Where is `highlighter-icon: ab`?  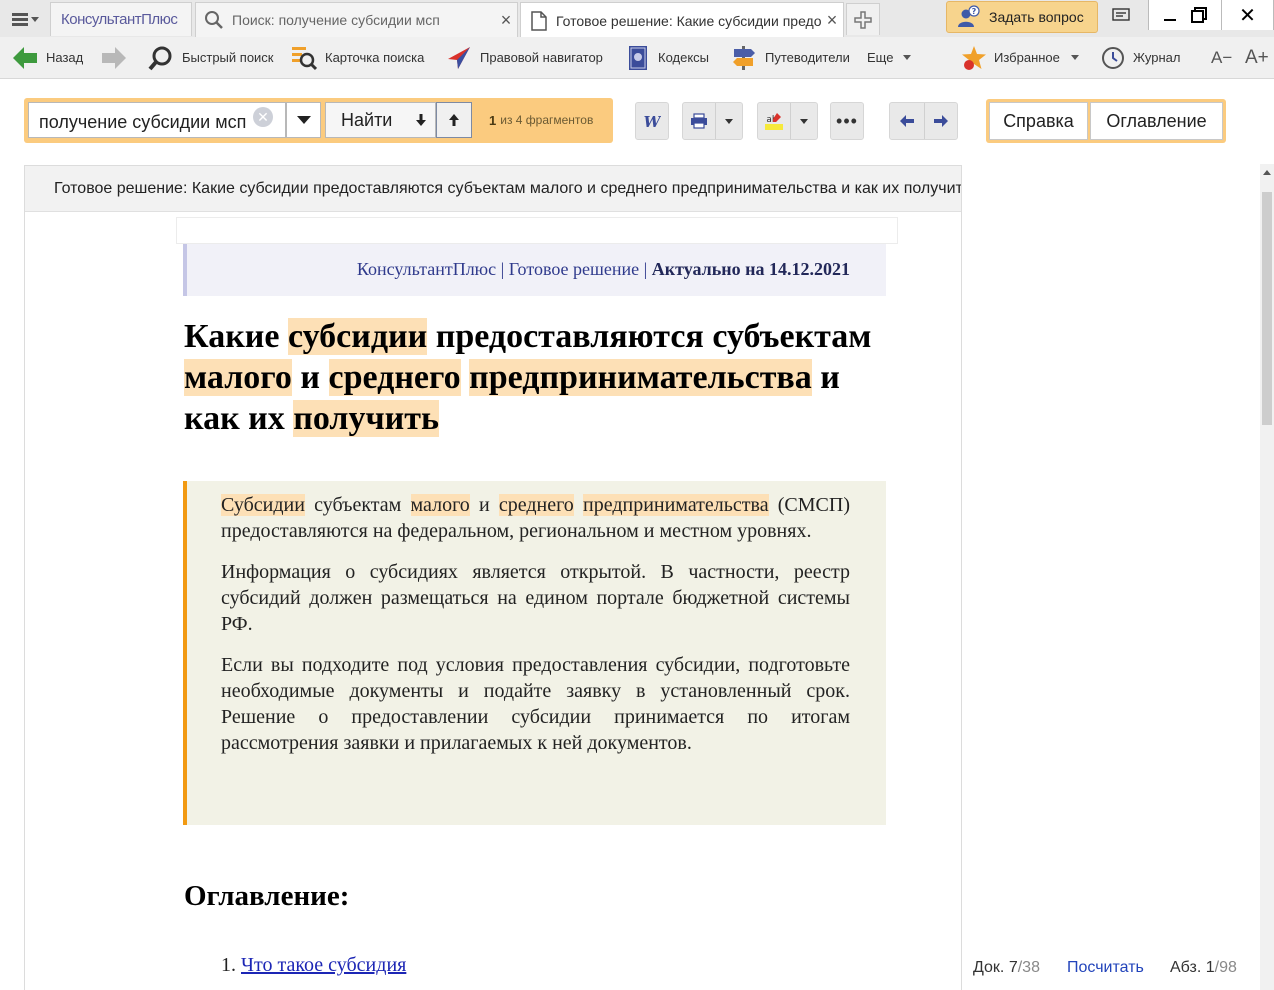 highlighter-icon: ab is located at coordinates (774, 121).